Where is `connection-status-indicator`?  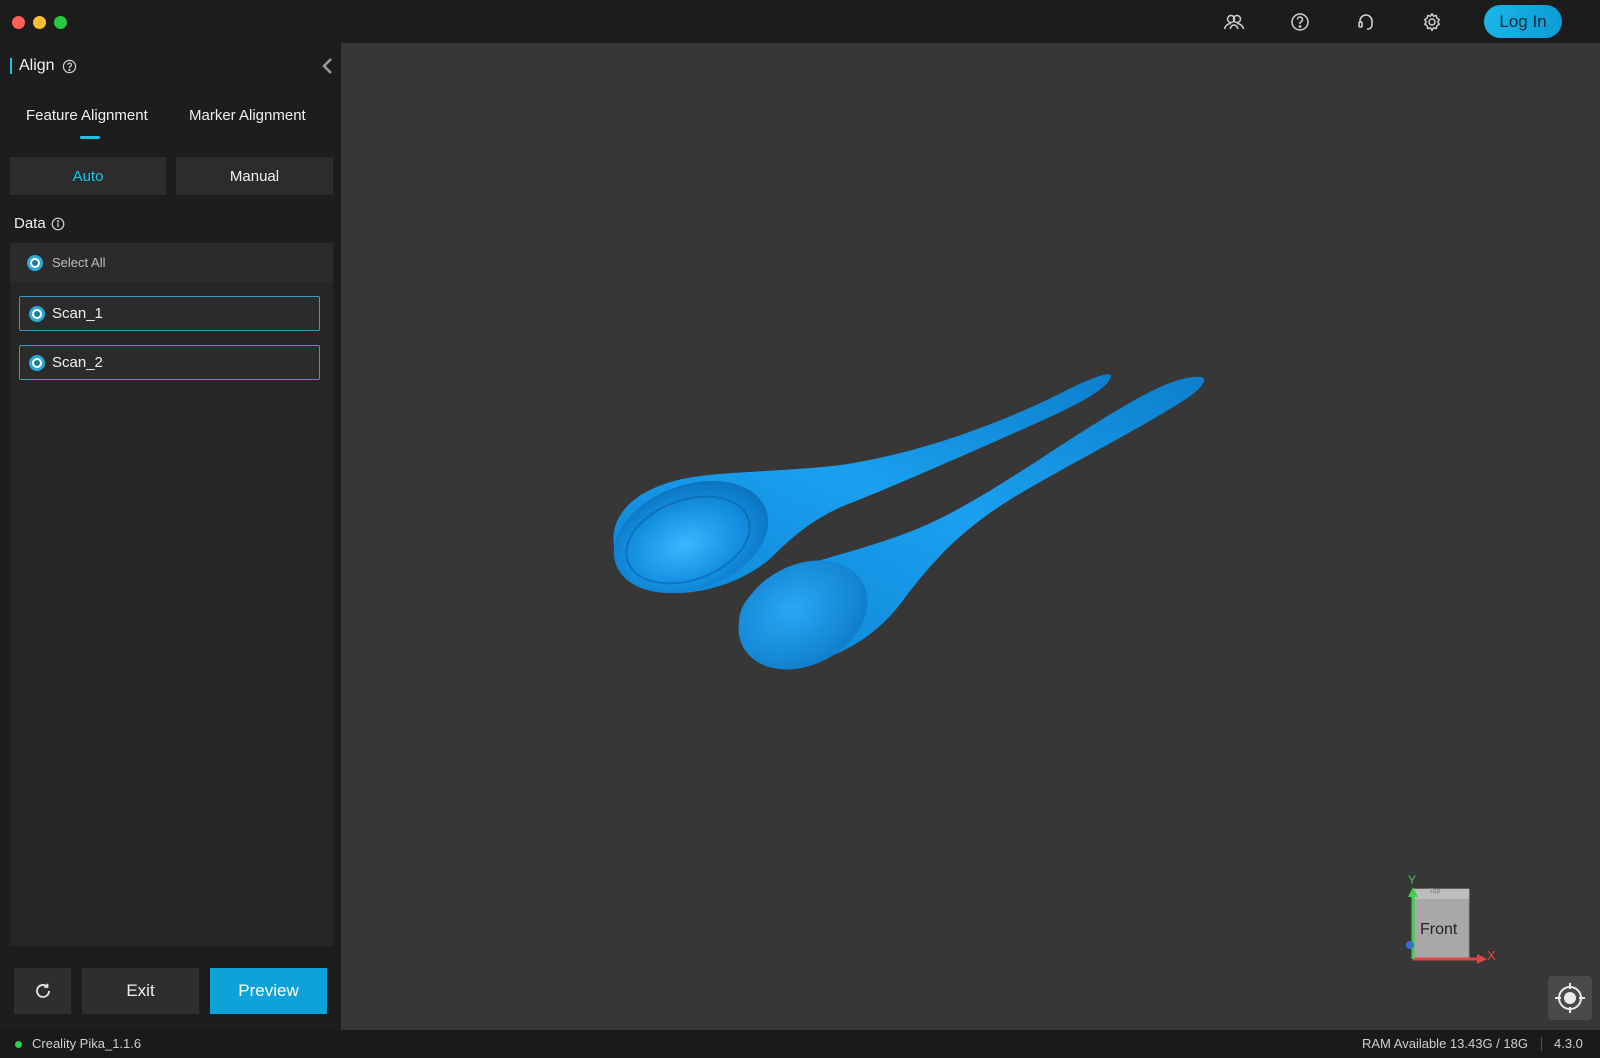 connection-status-indicator is located at coordinates (18, 1044).